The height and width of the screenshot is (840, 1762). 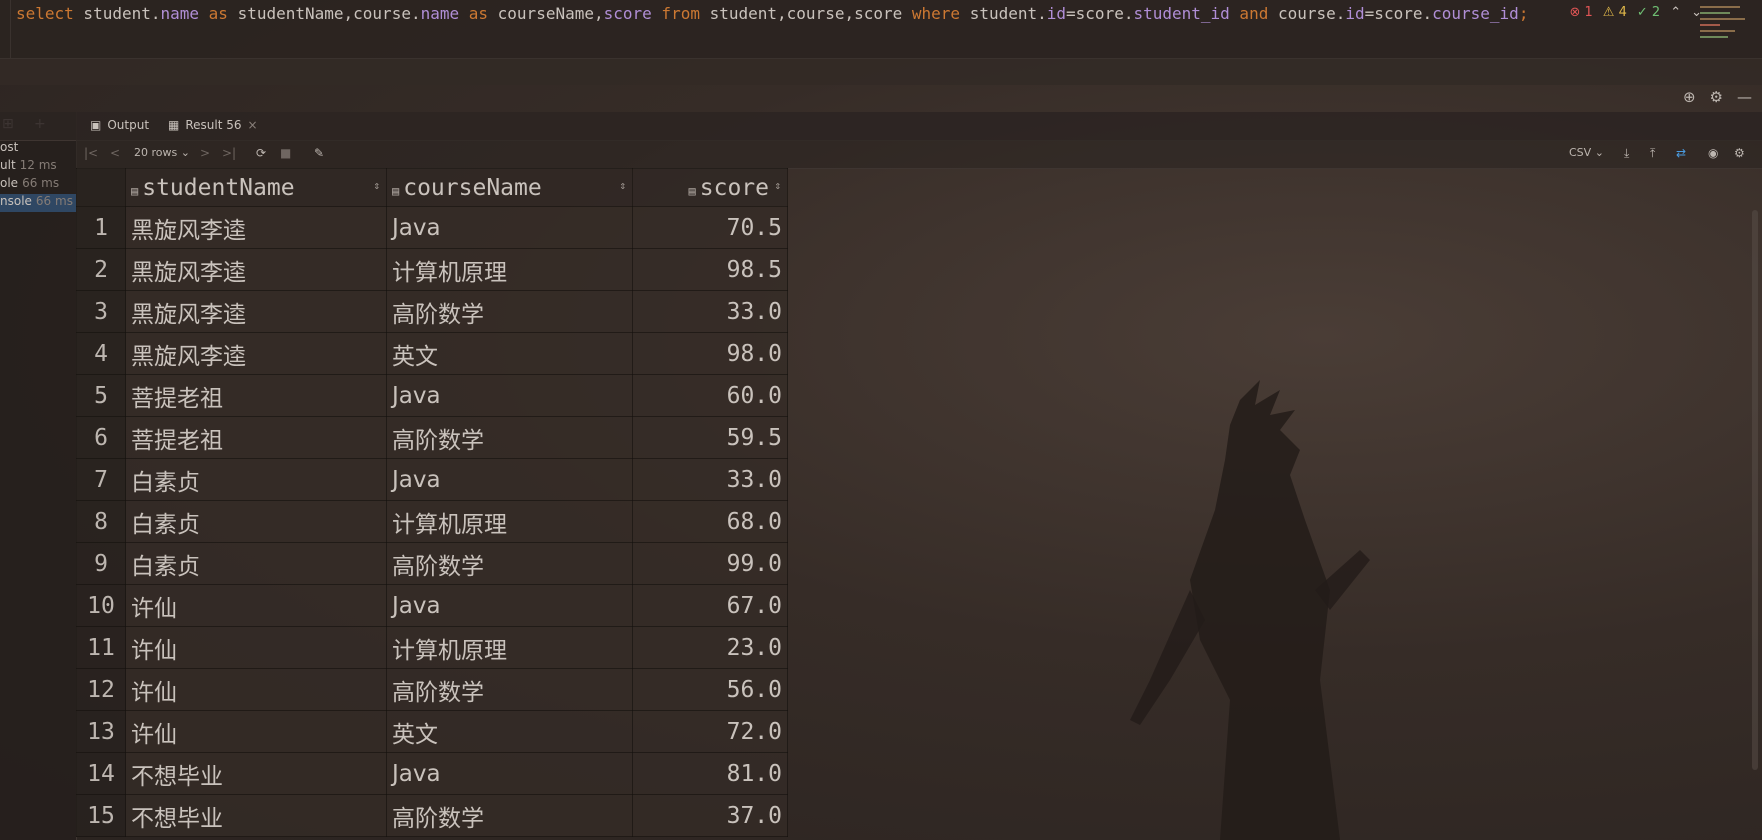 I want to click on tree-item-result: ult 12 ms, so click(x=28, y=165).